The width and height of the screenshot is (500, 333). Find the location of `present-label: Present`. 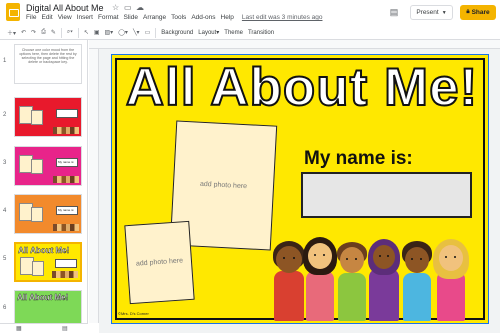

present-label: Present is located at coordinates (427, 12).